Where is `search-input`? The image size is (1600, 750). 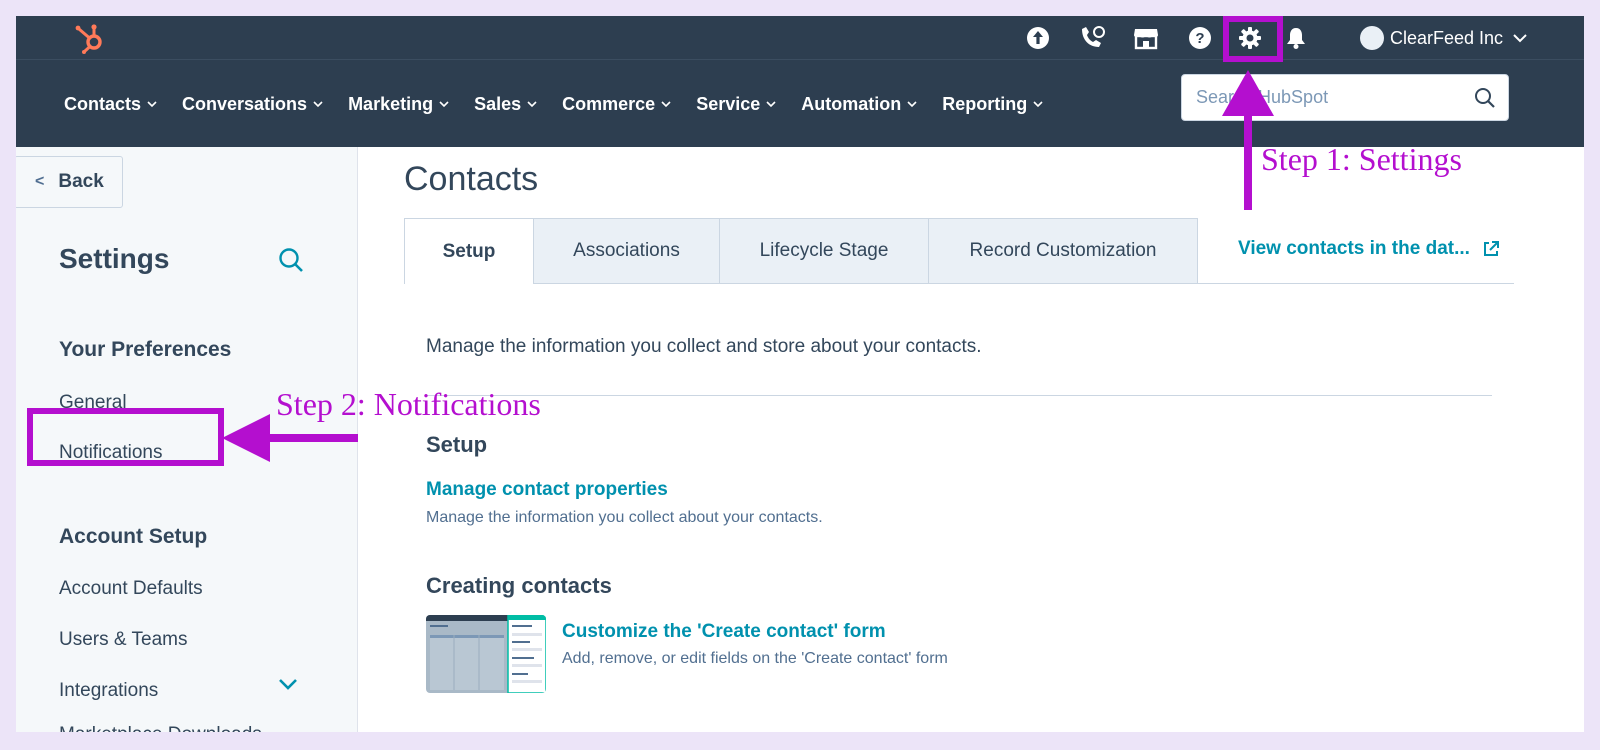 search-input is located at coordinates (1331, 97).